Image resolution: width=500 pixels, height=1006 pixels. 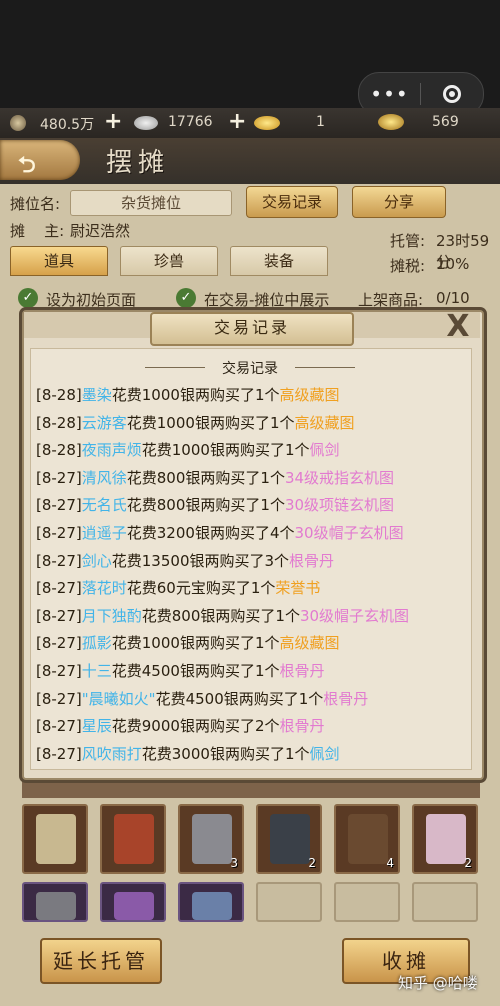 What do you see at coordinates (391, 300) in the screenshot?
I see `listed-label: 上架商品:` at bounding box center [391, 300].